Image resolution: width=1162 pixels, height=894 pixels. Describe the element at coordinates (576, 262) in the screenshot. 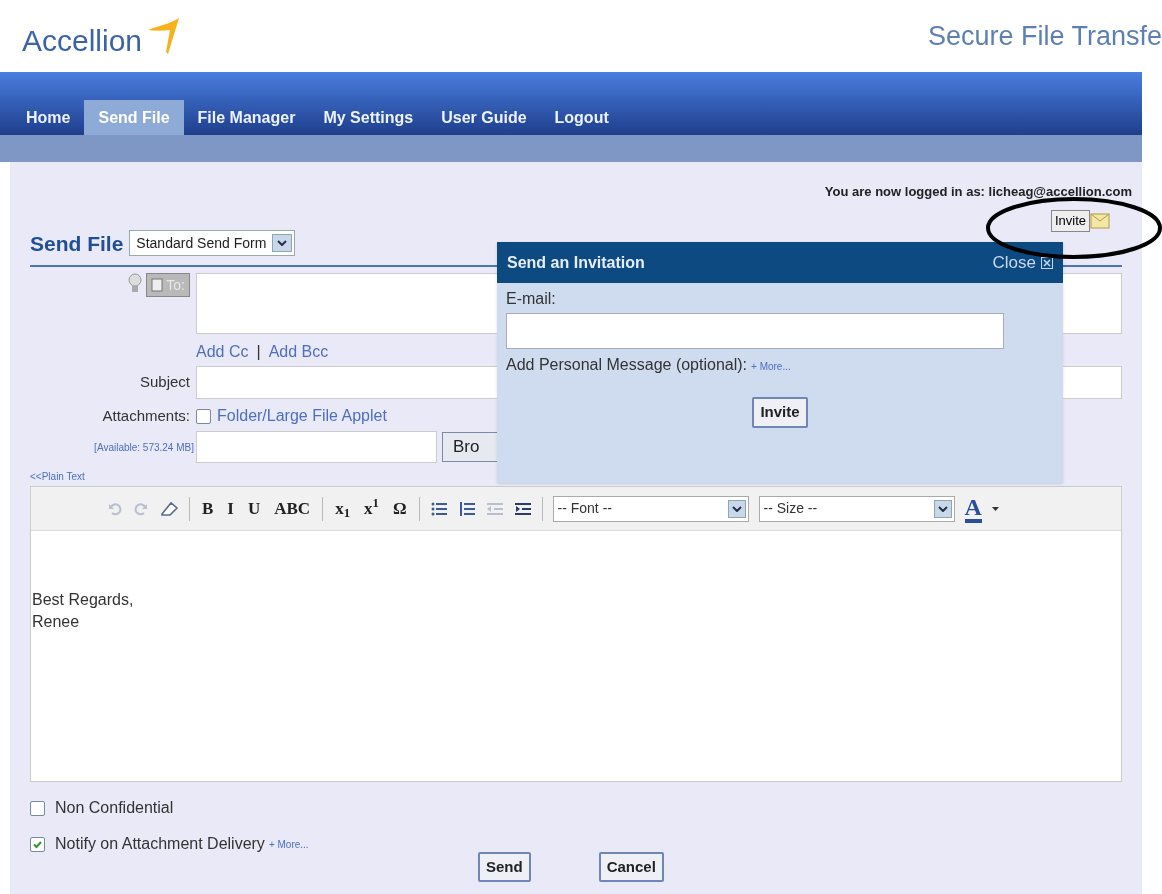

I see `popup-title: Send an Invitation` at that location.